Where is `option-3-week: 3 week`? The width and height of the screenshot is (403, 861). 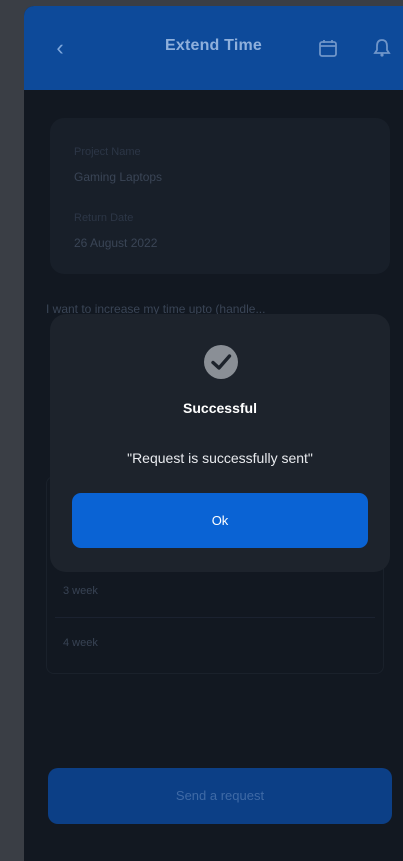 option-3-week: 3 week is located at coordinates (80, 591).